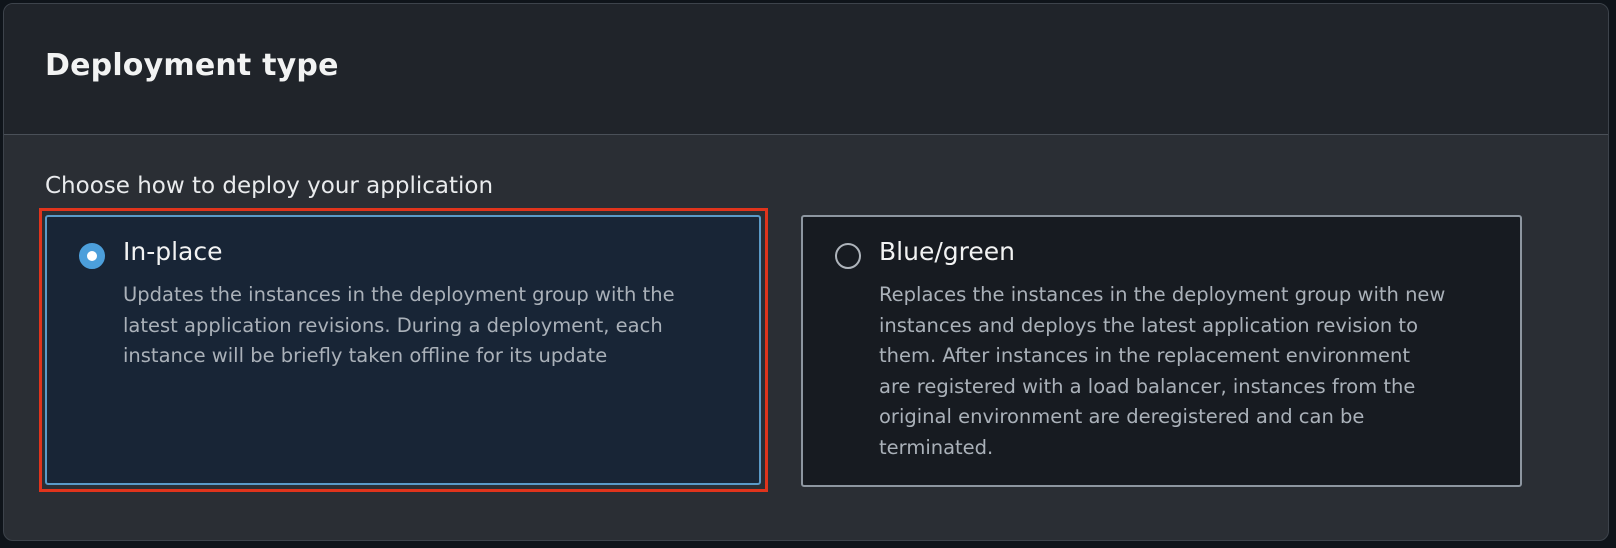 The width and height of the screenshot is (1616, 548). What do you see at coordinates (192, 65) in the screenshot?
I see `panel-title: Deployment type` at bounding box center [192, 65].